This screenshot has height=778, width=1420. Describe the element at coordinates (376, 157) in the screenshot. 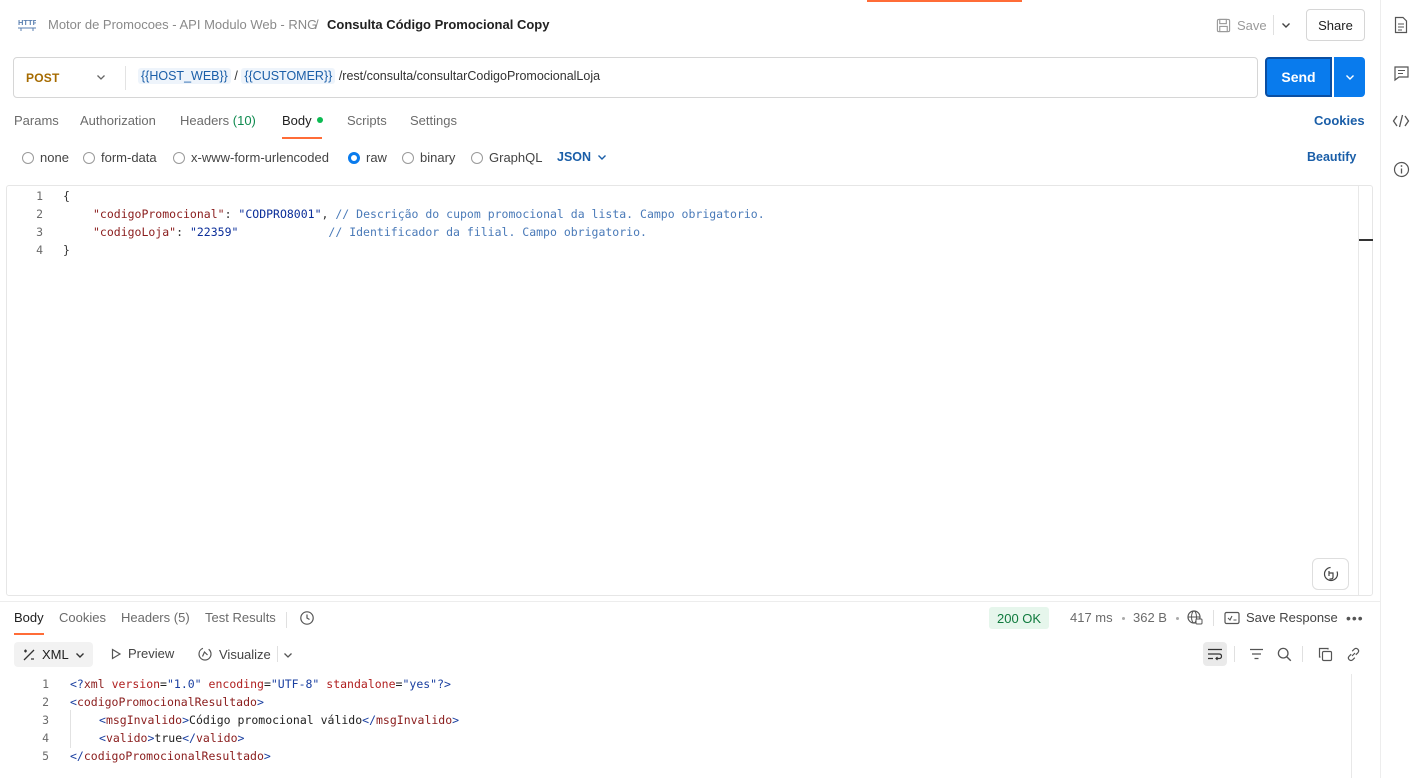

I see `radio-raw-label: raw` at that location.